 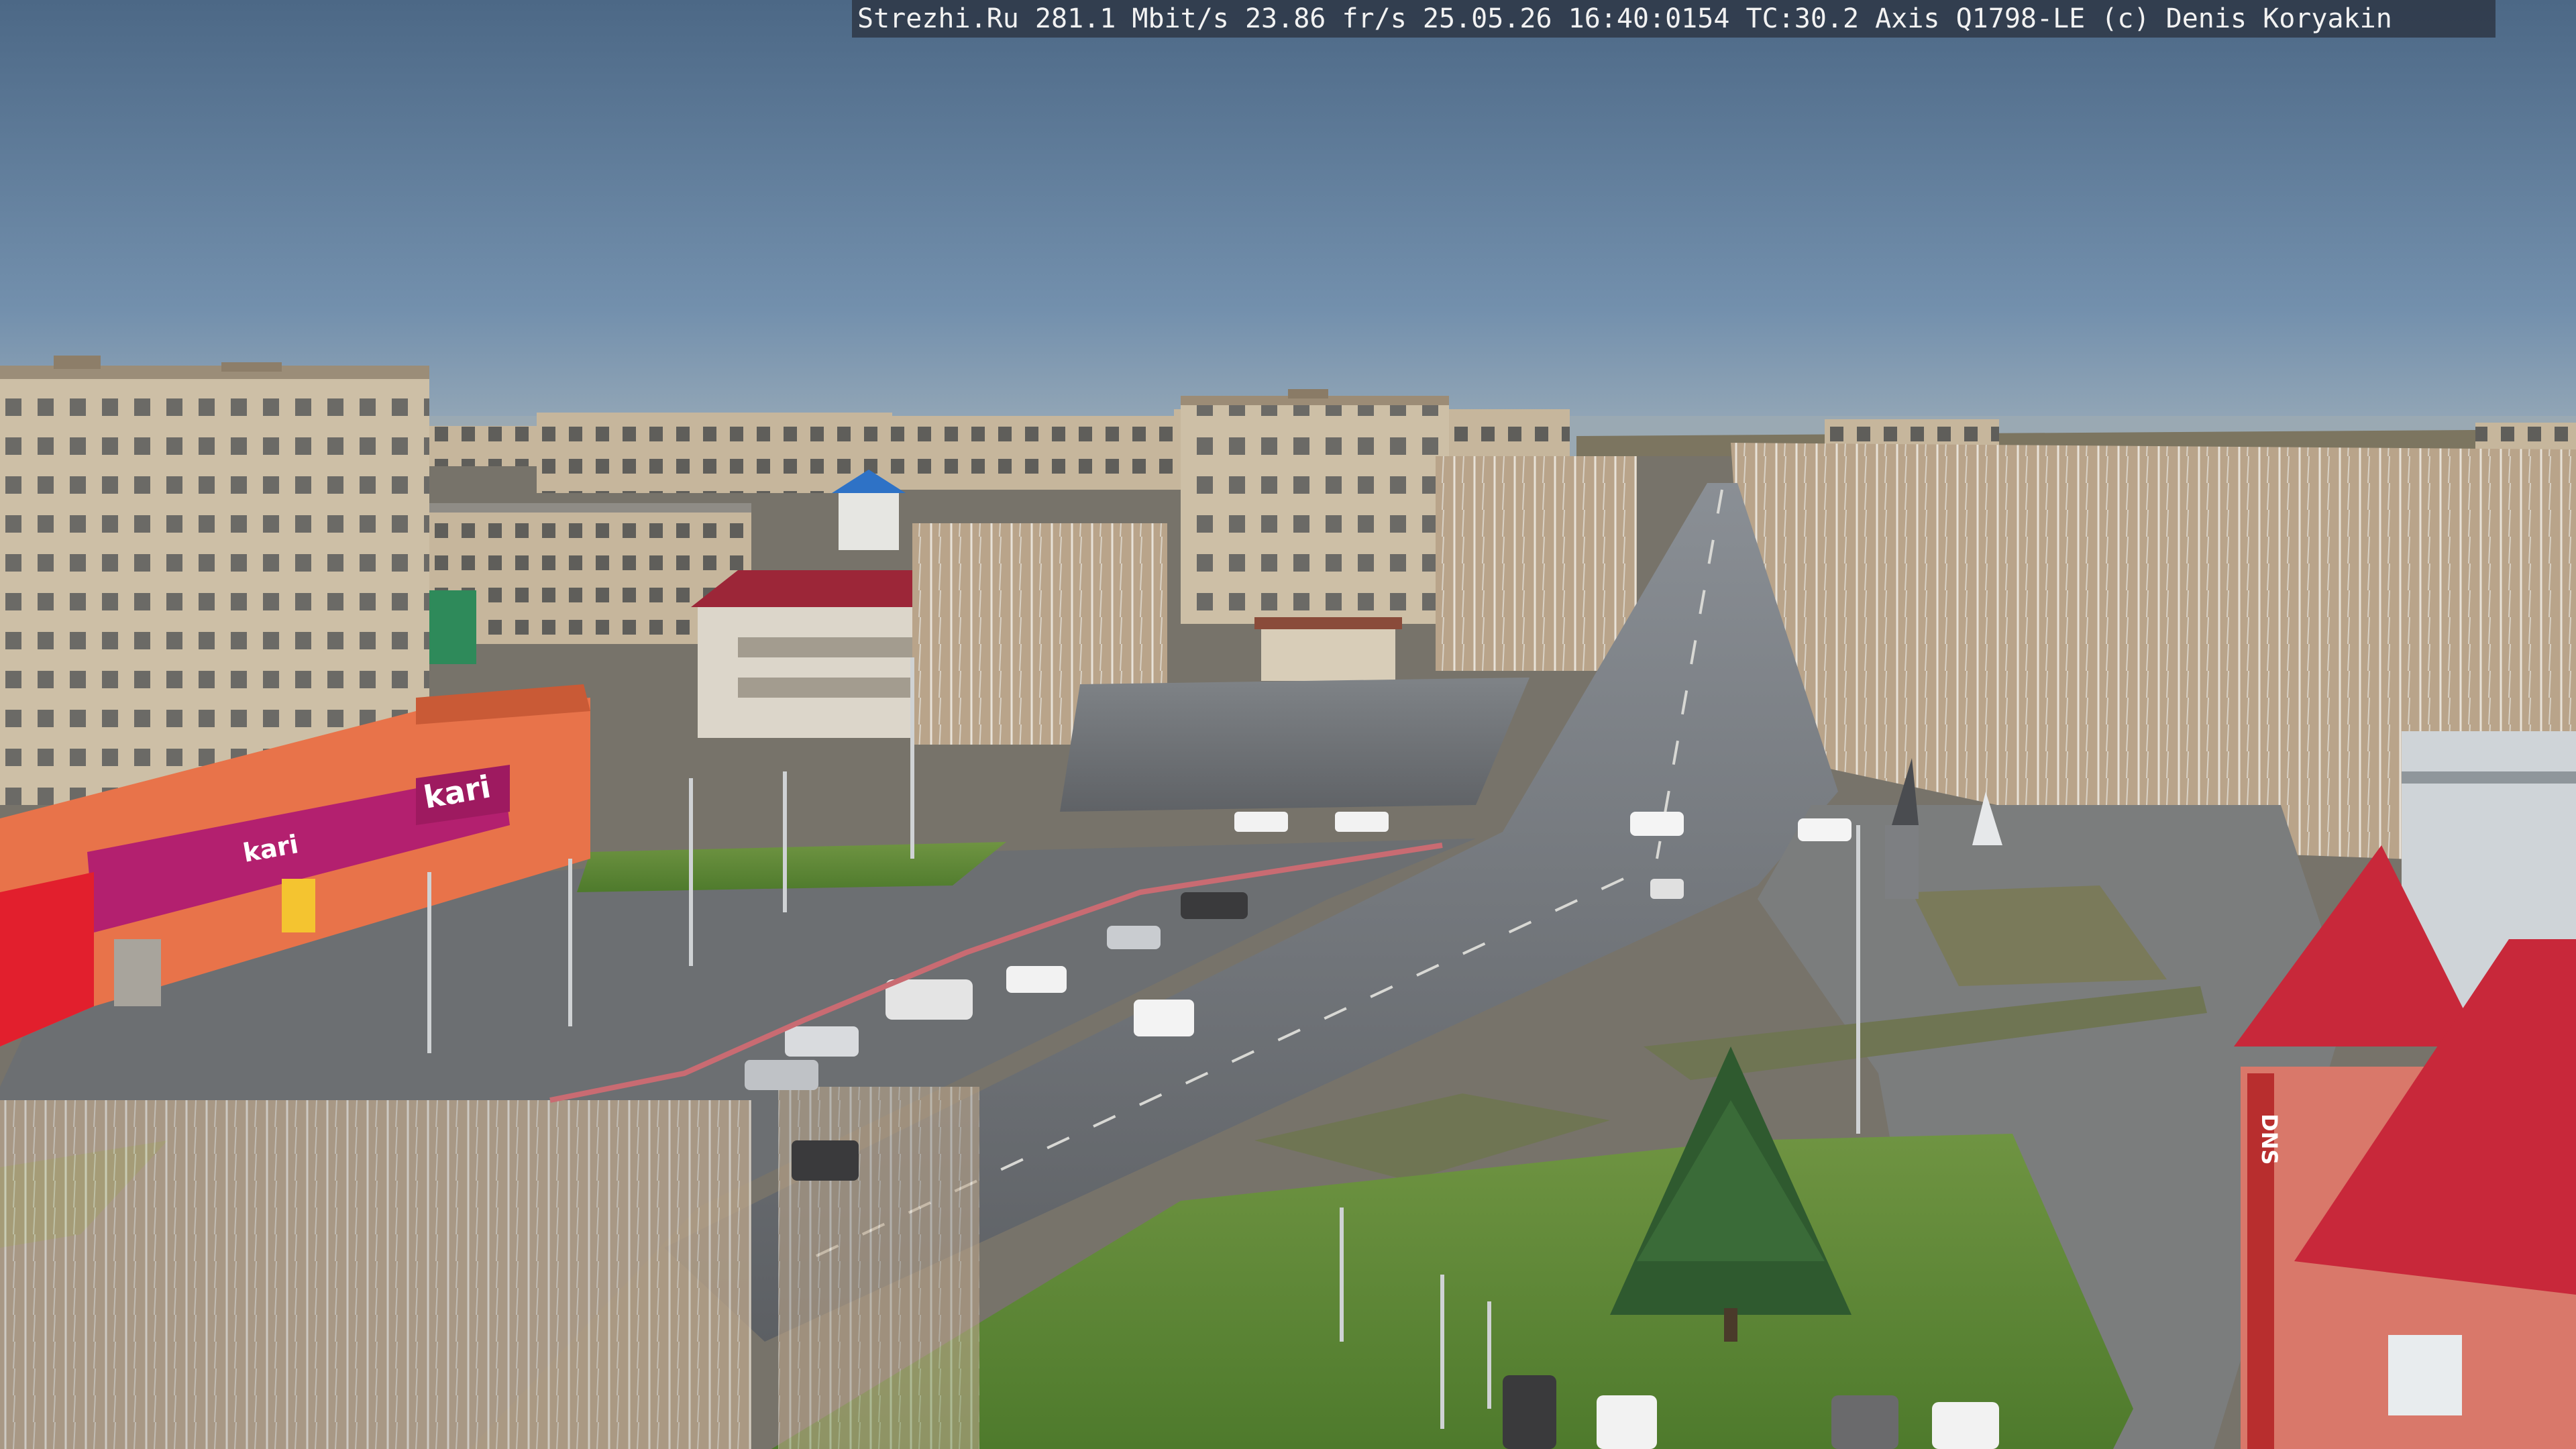 What do you see at coordinates (375, 1274) in the screenshot?
I see `bare-trees-foreground-left` at bounding box center [375, 1274].